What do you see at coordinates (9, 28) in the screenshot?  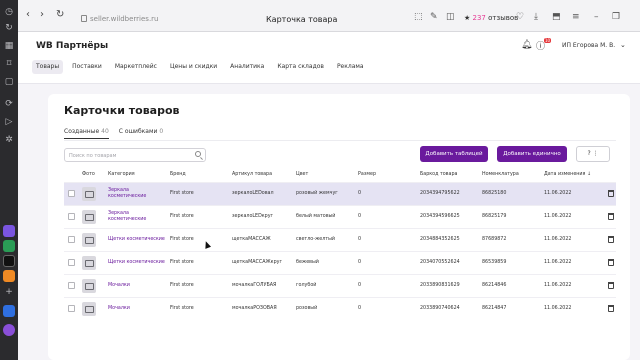 I see `reload-icon: ↻` at bounding box center [9, 28].